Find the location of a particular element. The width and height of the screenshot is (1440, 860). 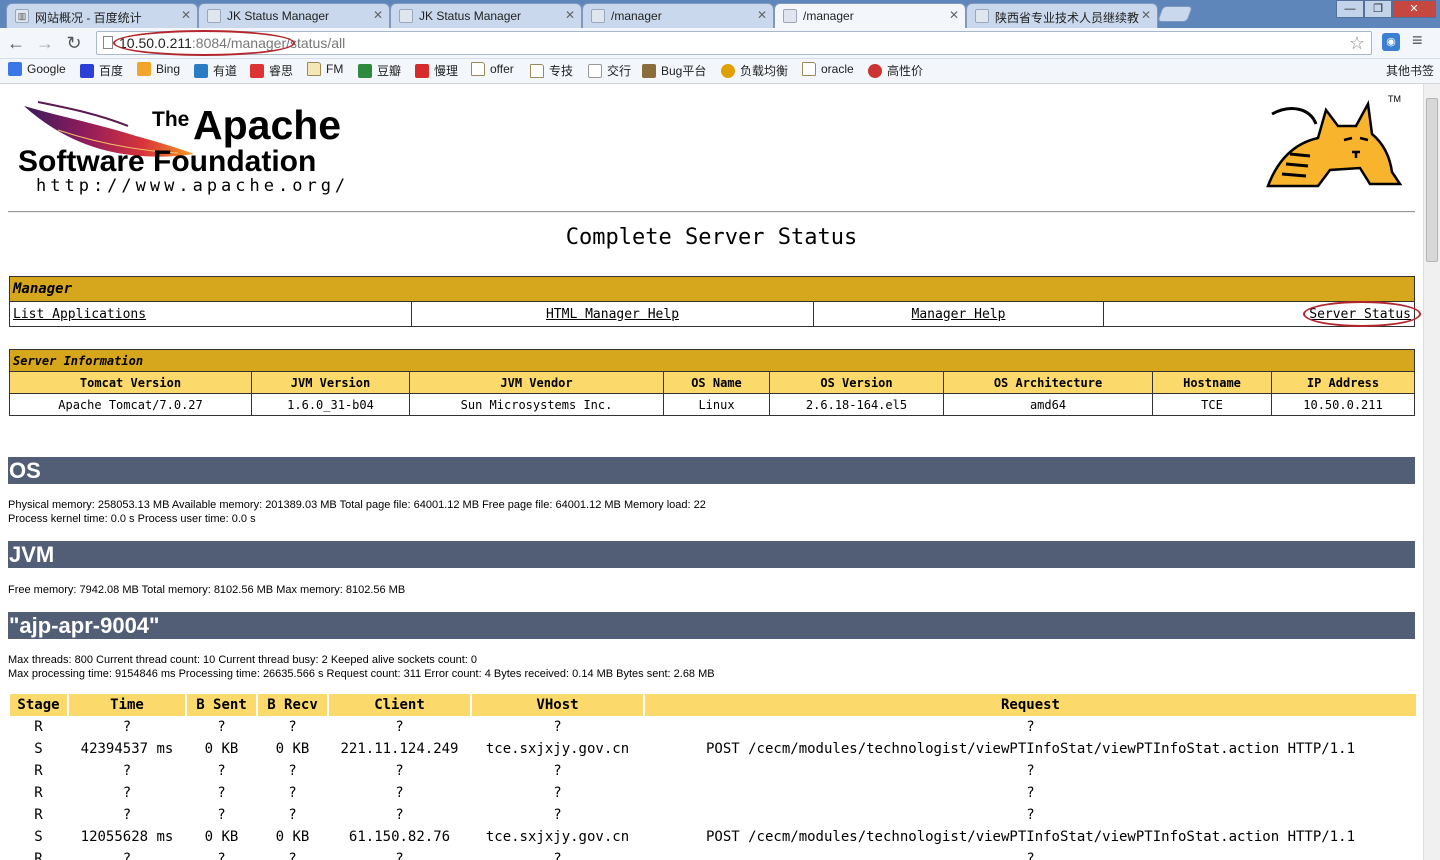

list-applications-link: List Applications is located at coordinates (79, 314).